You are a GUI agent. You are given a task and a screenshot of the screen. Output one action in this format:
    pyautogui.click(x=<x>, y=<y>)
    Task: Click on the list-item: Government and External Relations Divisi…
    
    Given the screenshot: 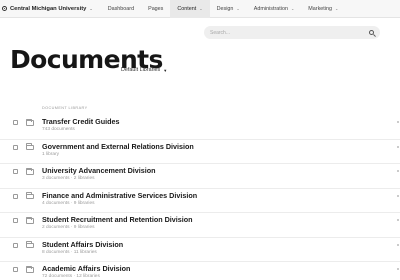 What is the action you would take?
    pyautogui.click(x=200, y=152)
    